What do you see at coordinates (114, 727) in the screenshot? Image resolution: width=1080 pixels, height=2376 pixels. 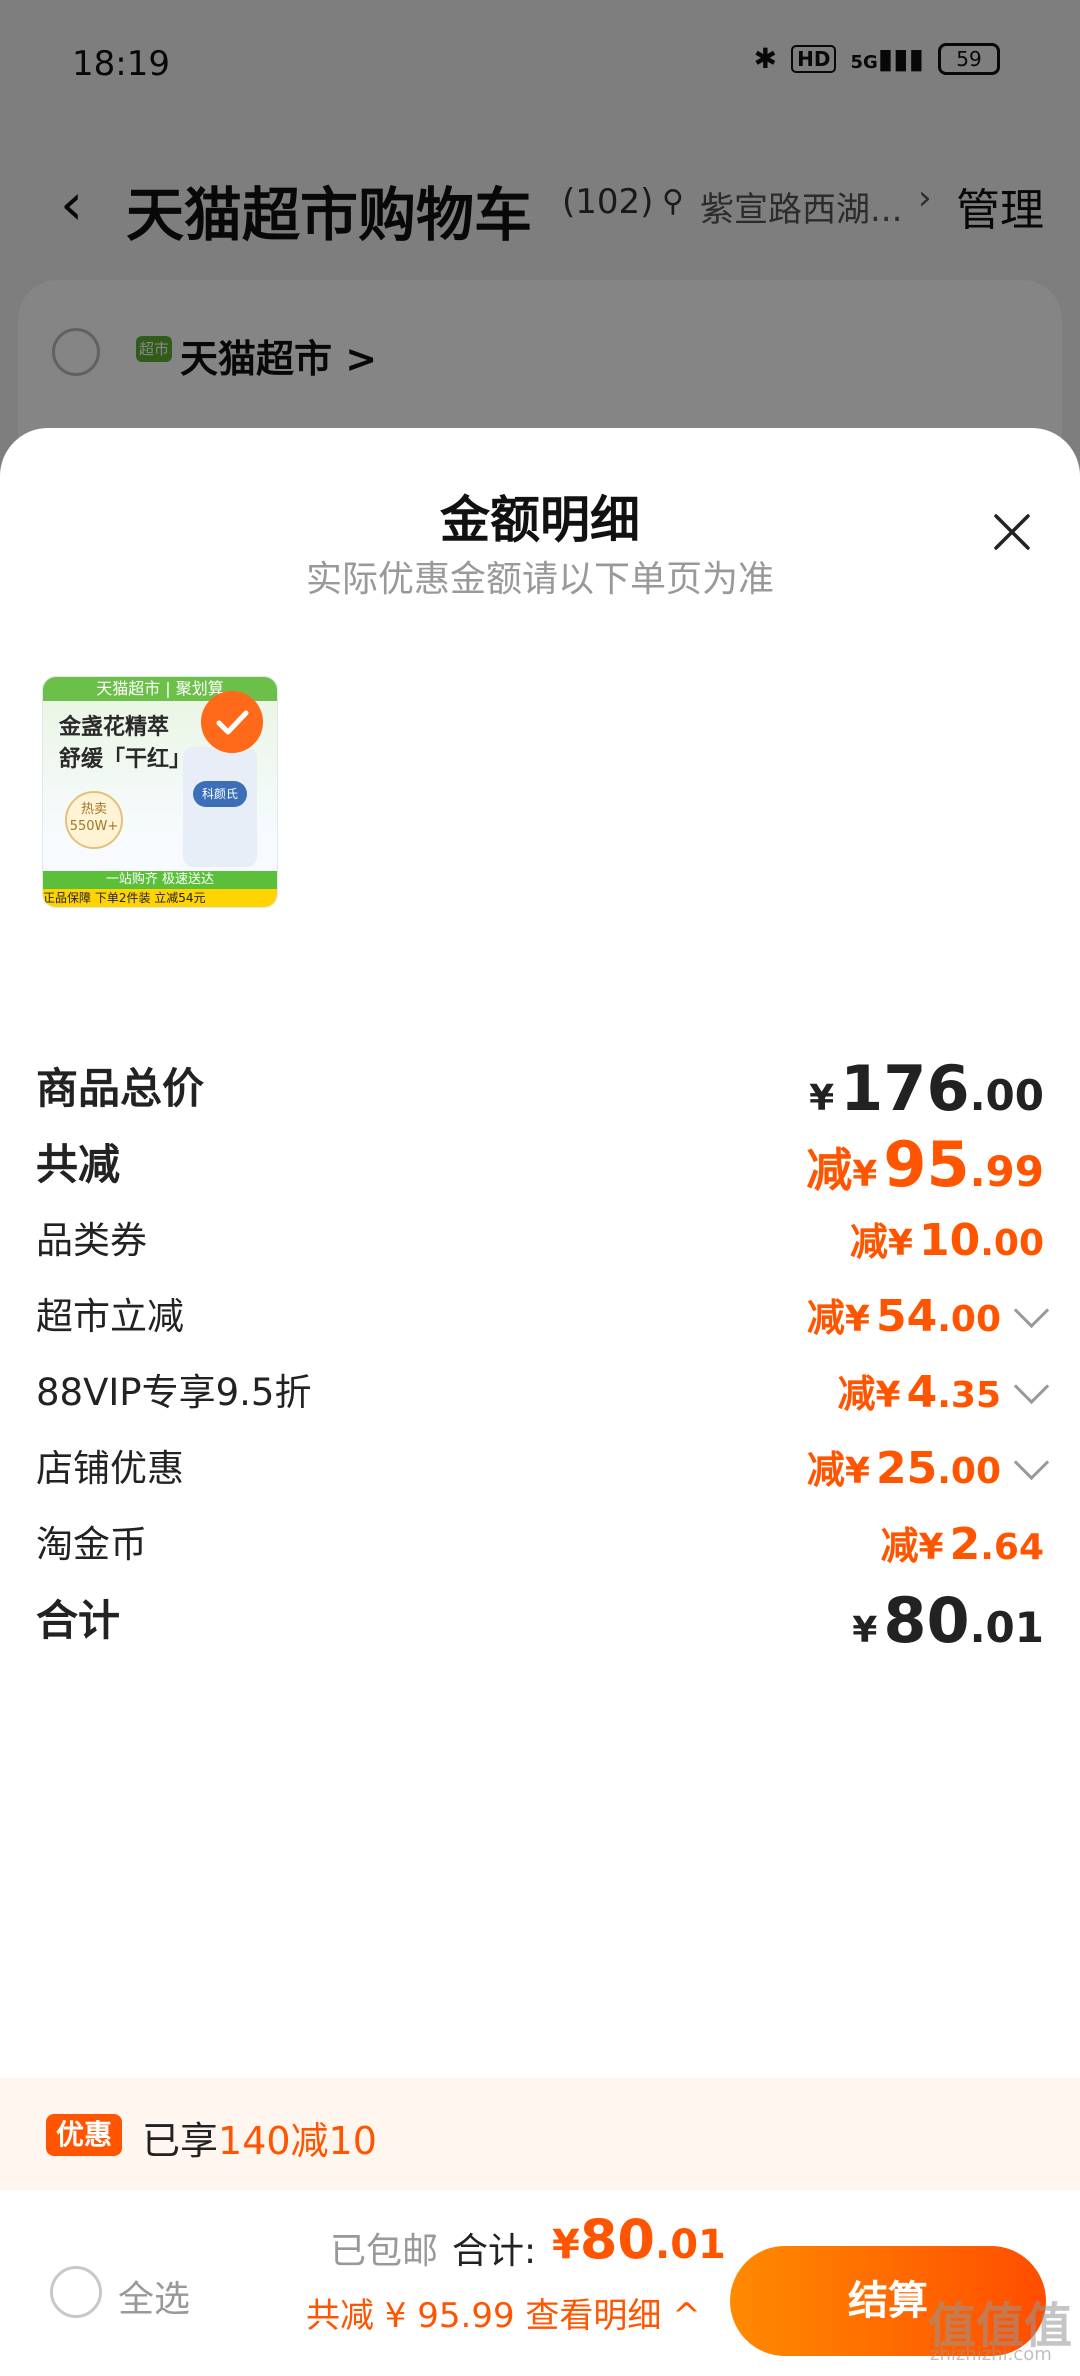 I see `thumb-headline-1: 金盏花精萃` at bounding box center [114, 727].